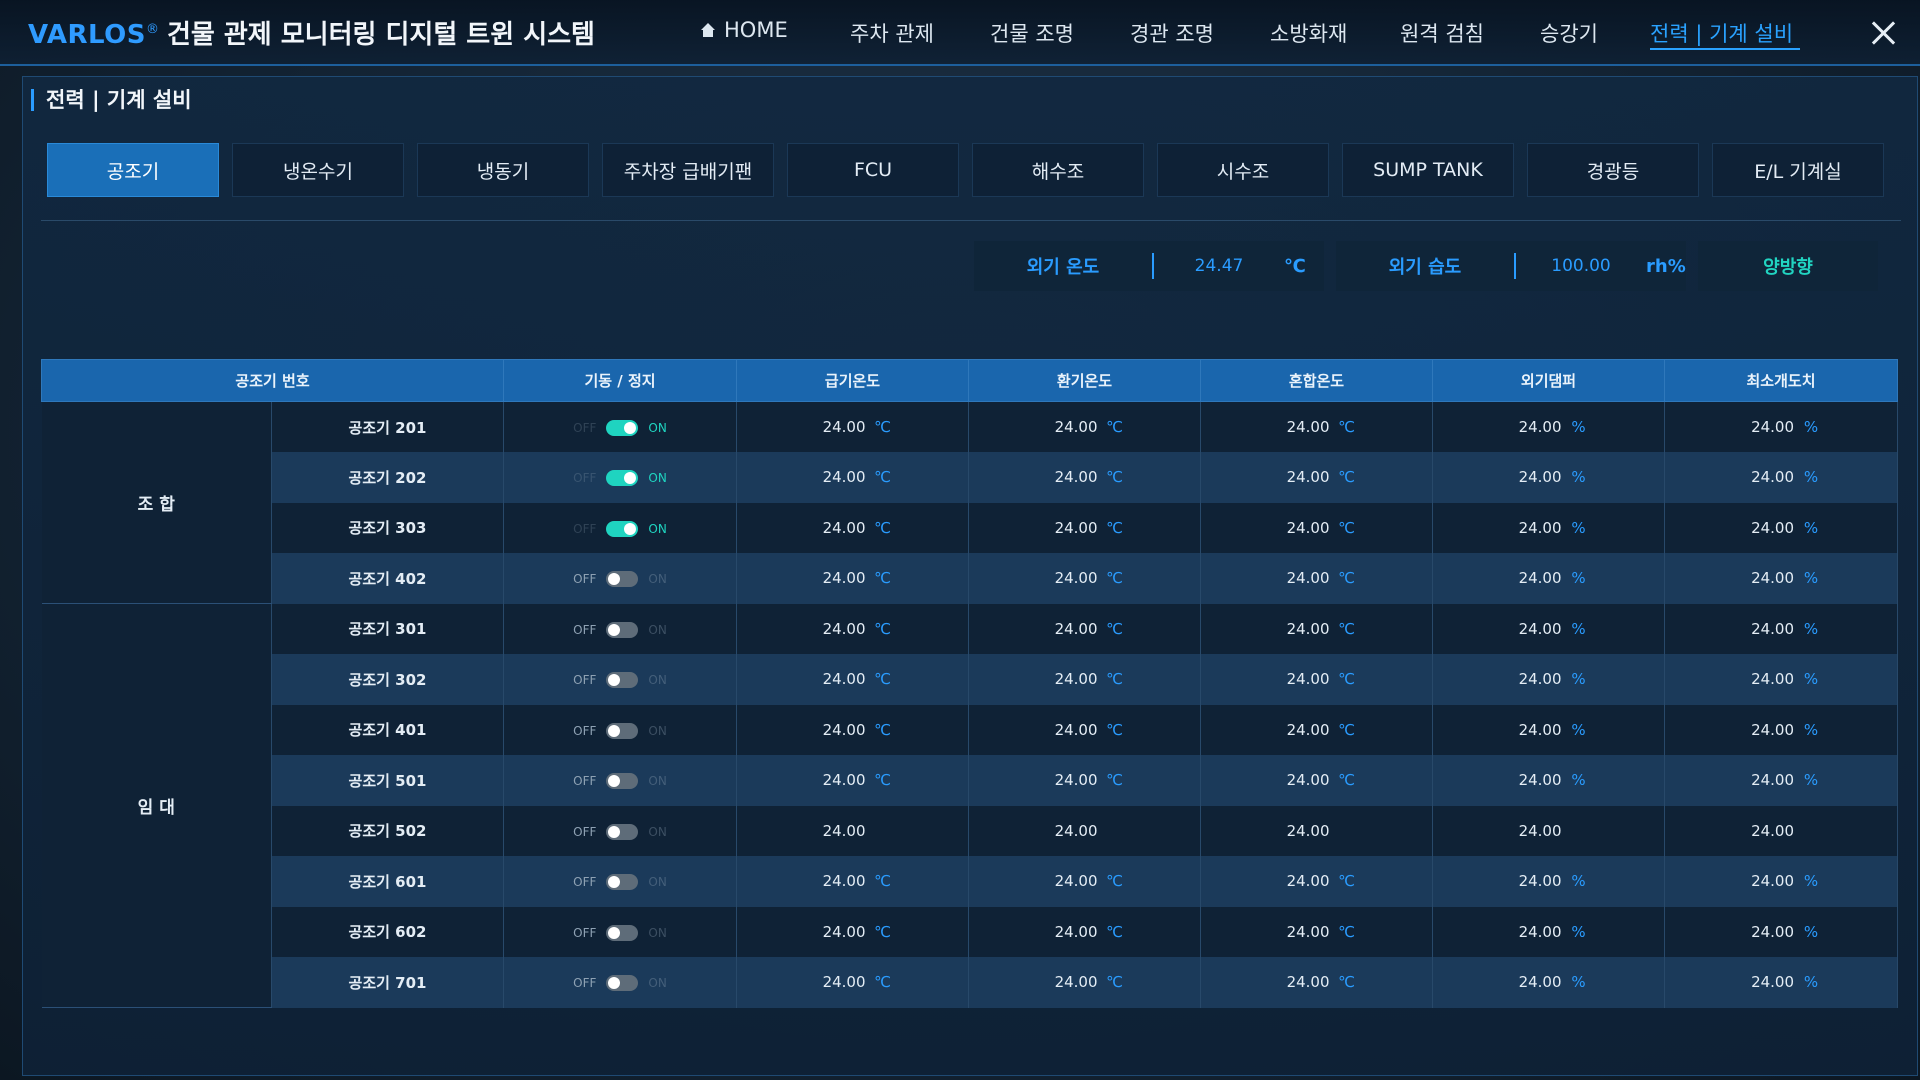  What do you see at coordinates (1425, 267) in the screenshot?
I see `outdoor-humidity-label: 외기 습도` at bounding box center [1425, 267].